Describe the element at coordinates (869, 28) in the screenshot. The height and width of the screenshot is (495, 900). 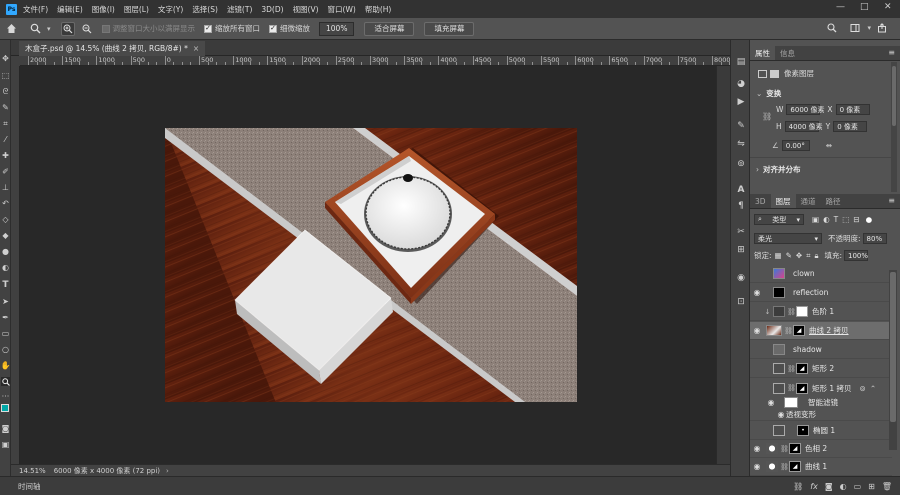
I see `workspace-chevron-icon: ▾` at that location.